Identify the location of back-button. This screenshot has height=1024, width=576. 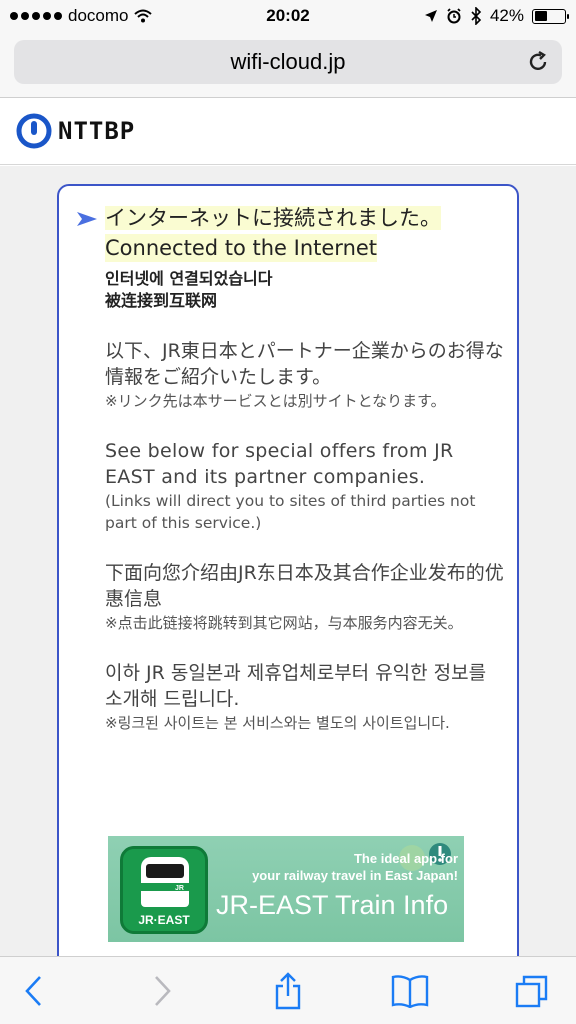
(34, 991).